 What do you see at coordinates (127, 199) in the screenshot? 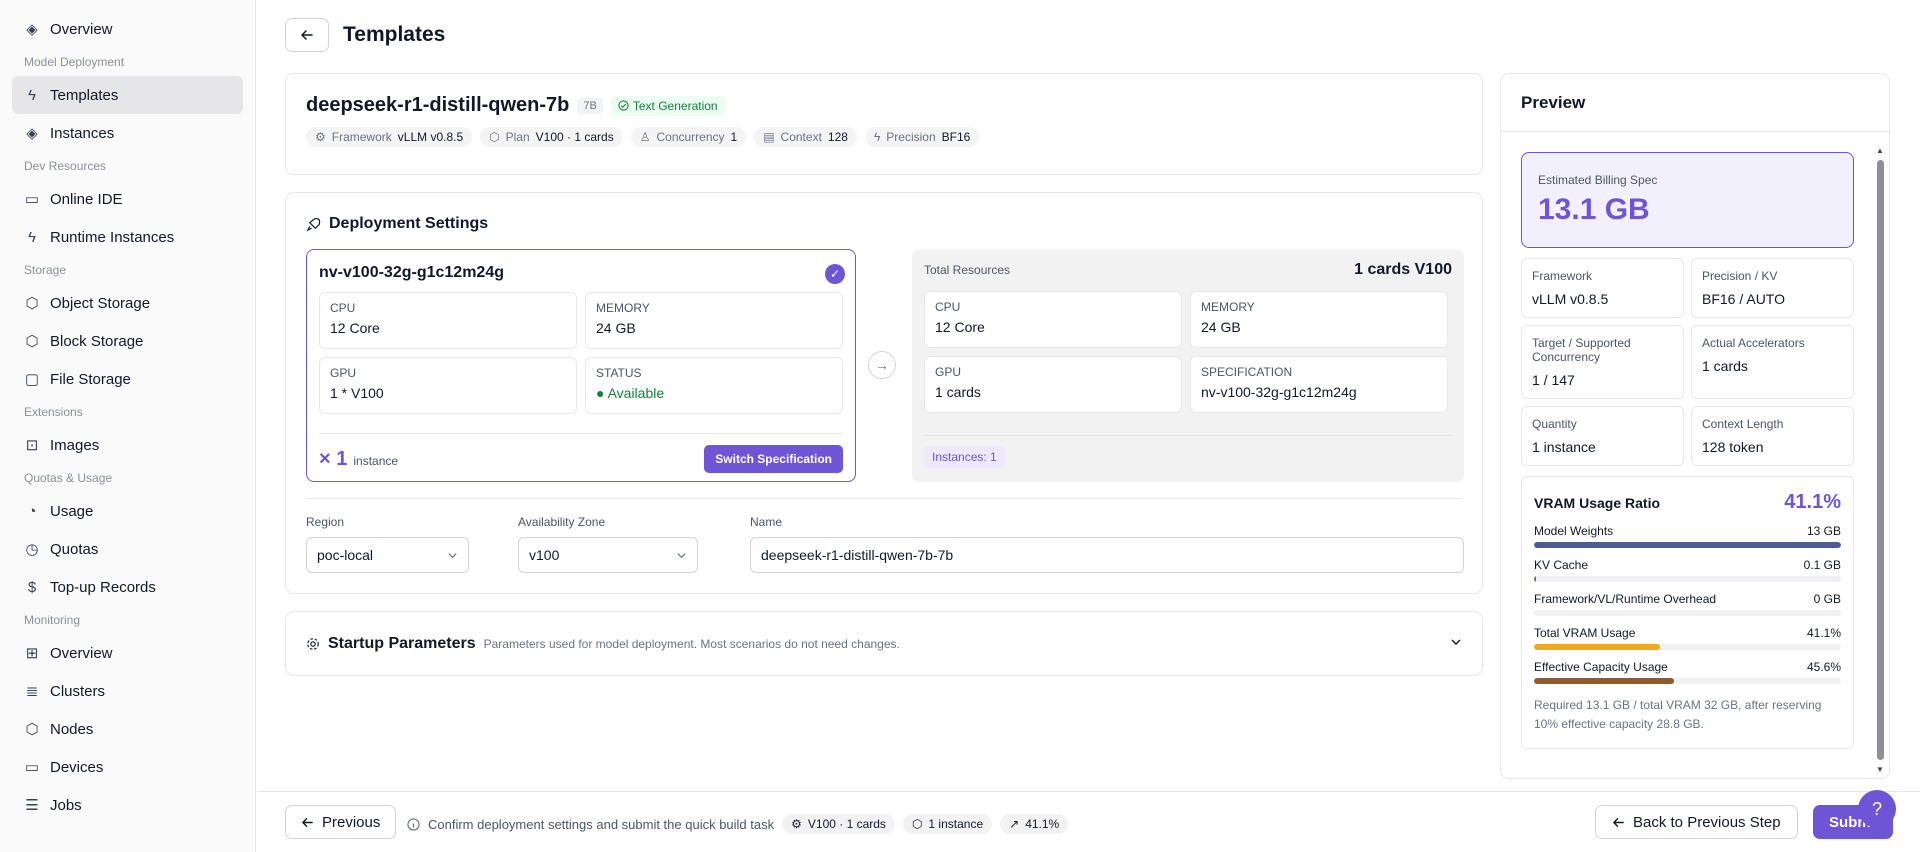
I see `sidebar-item-online-ide: ▭ Online IDE` at bounding box center [127, 199].